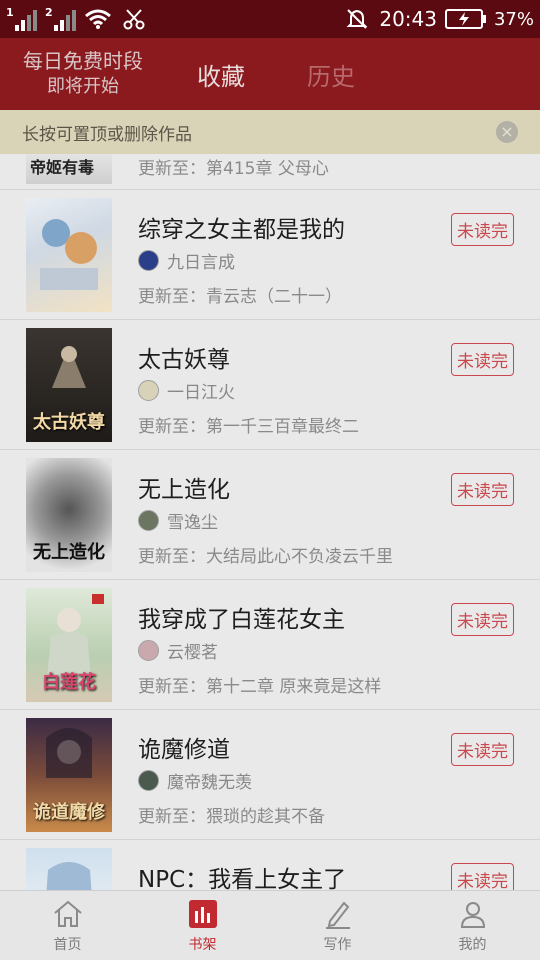  Describe the element at coordinates (465, 19) in the screenshot. I see `battery-icon` at that location.